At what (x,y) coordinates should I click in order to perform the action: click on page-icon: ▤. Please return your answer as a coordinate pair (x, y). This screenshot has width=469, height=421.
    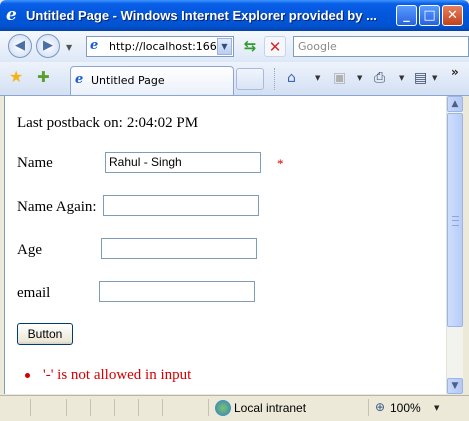
    Looking at the image, I should click on (420, 78).